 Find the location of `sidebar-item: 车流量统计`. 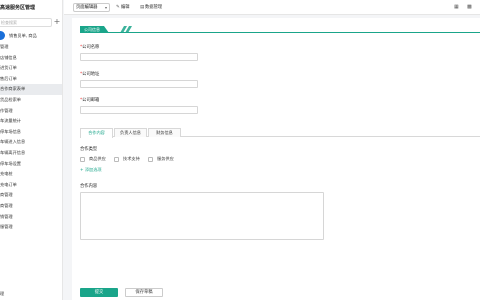

sidebar-item: 车流量统计 is located at coordinates (31, 121).